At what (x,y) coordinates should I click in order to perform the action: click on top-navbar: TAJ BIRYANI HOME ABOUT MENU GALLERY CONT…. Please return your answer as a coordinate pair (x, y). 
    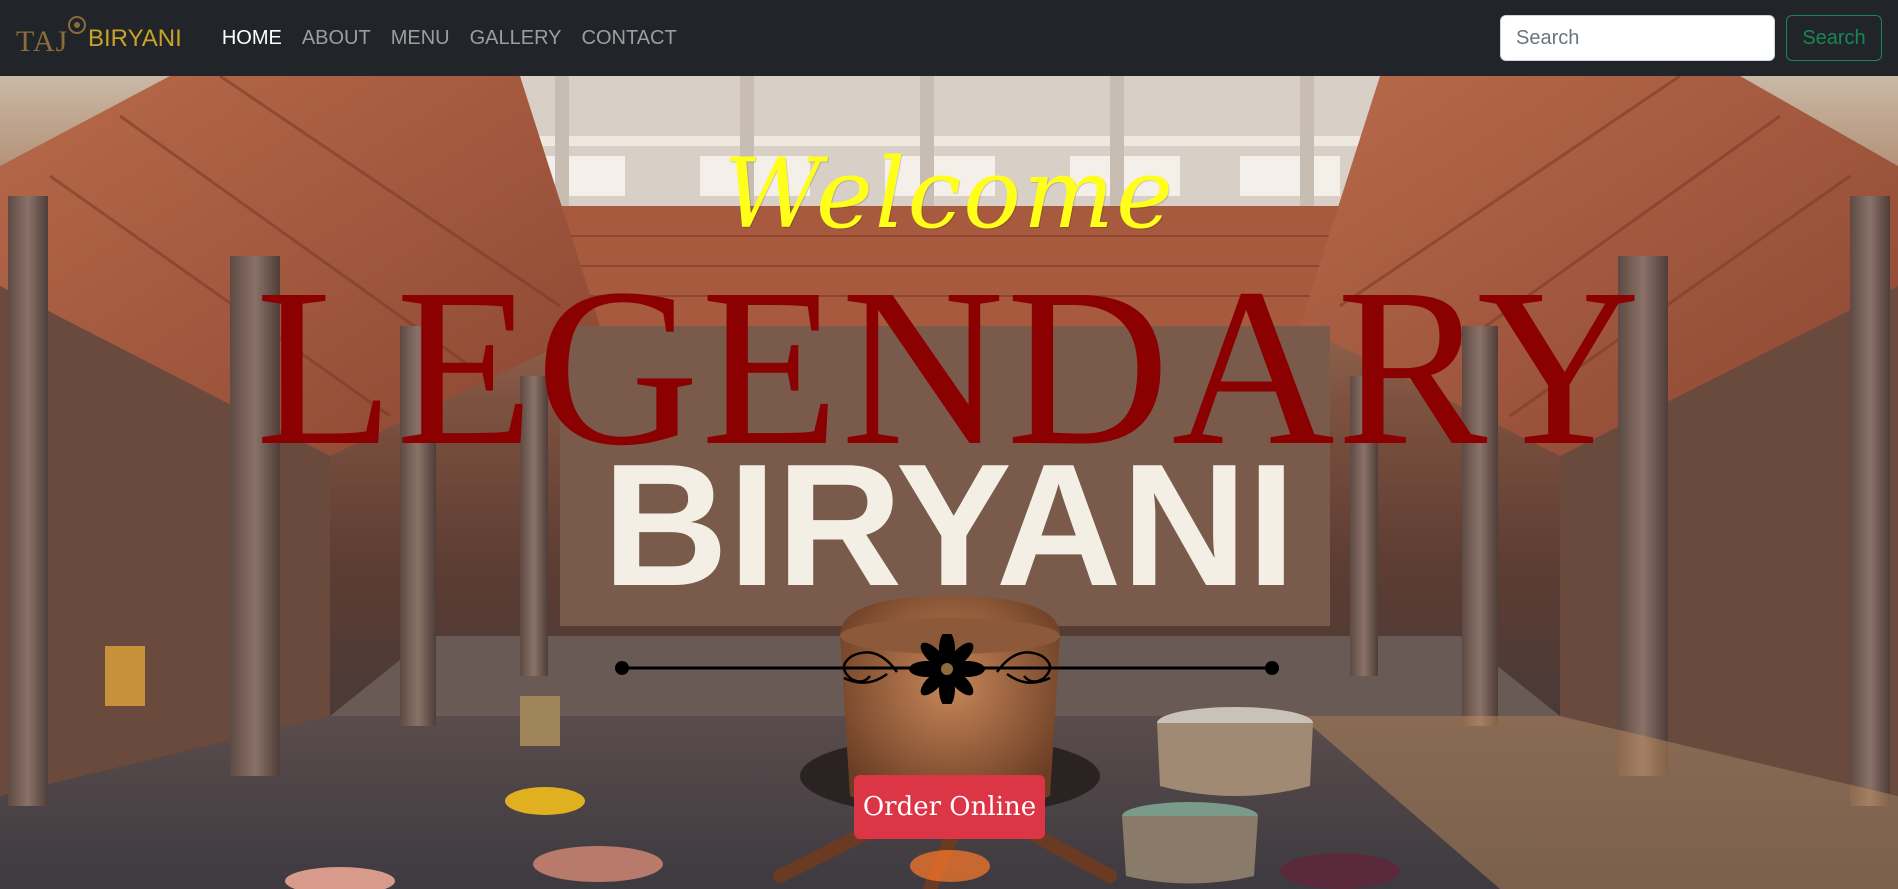
    Looking at the image, I should click on (949, 38).